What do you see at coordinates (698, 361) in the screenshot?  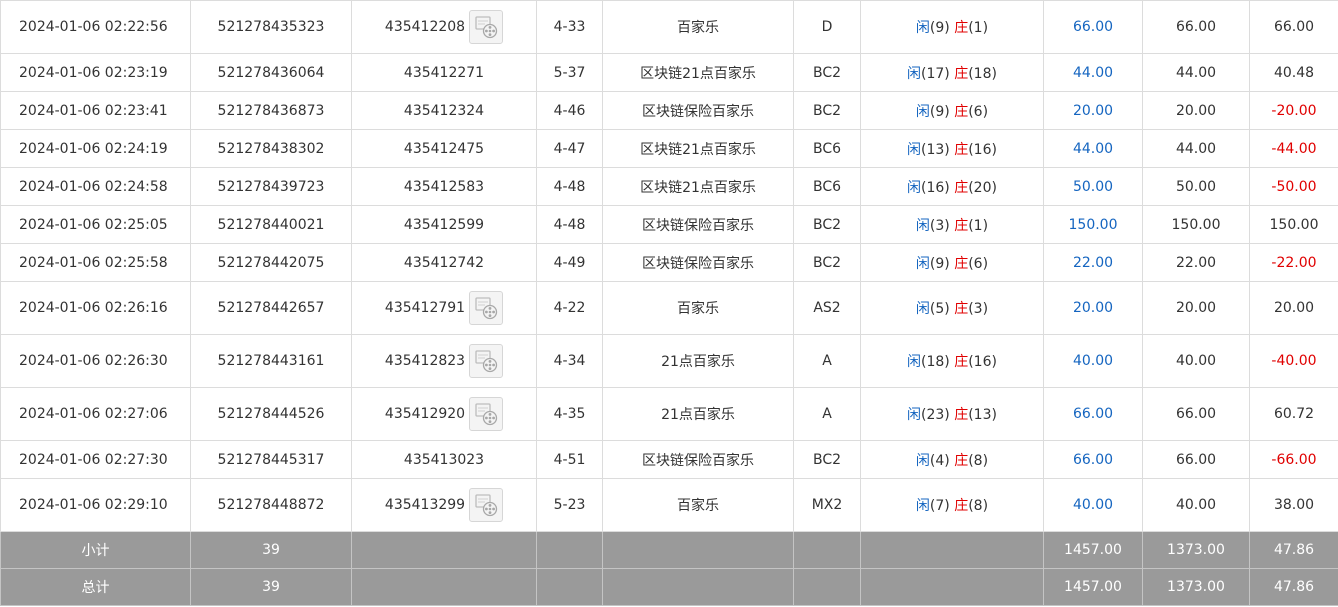 I see `game-type: 21点百家乐` at bounding box center [698, 361].